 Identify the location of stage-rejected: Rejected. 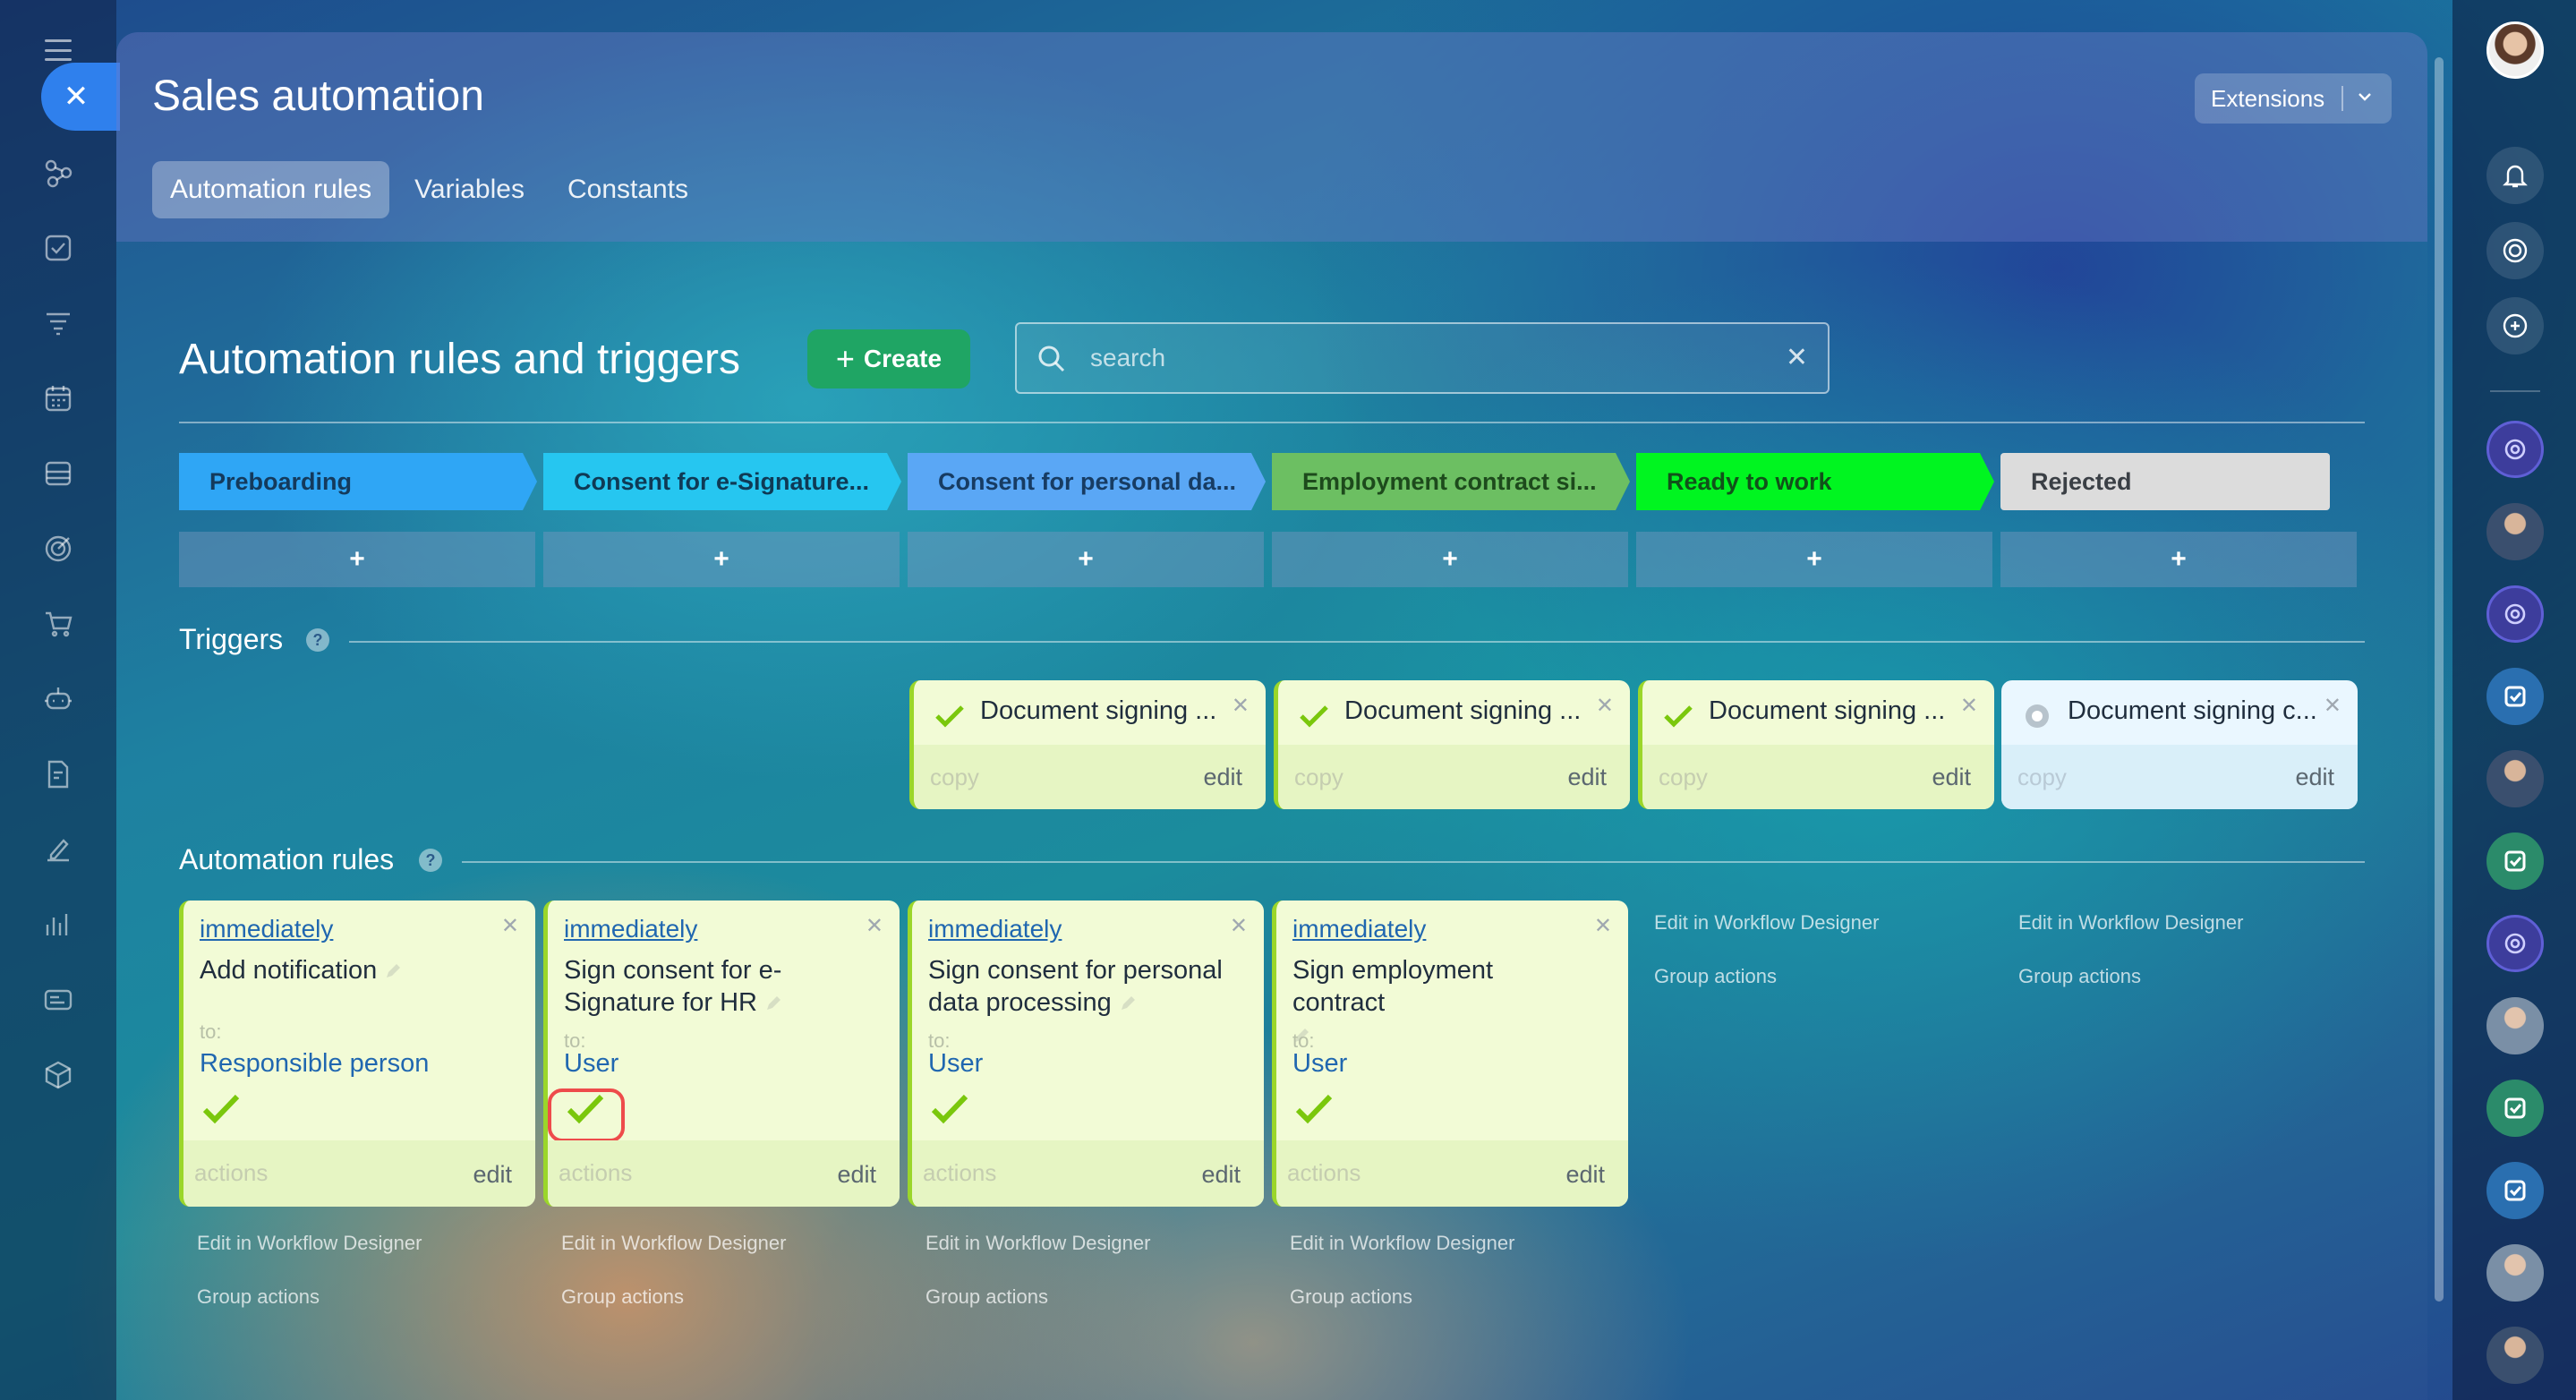
(2165, 481).